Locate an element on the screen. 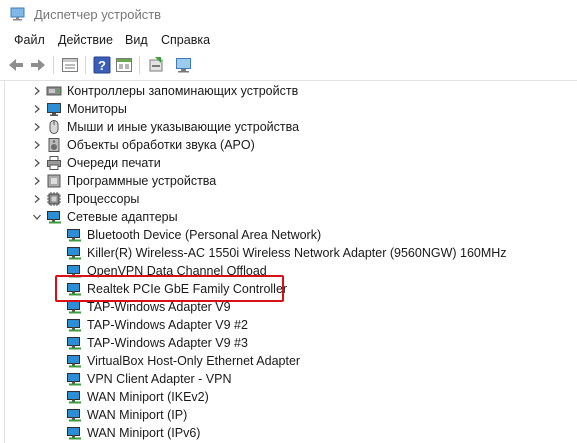 This screenshot has width=577, height=443. tree-device-label: TAP-Windows Adapter V9 is located at coordinates (159, 307).